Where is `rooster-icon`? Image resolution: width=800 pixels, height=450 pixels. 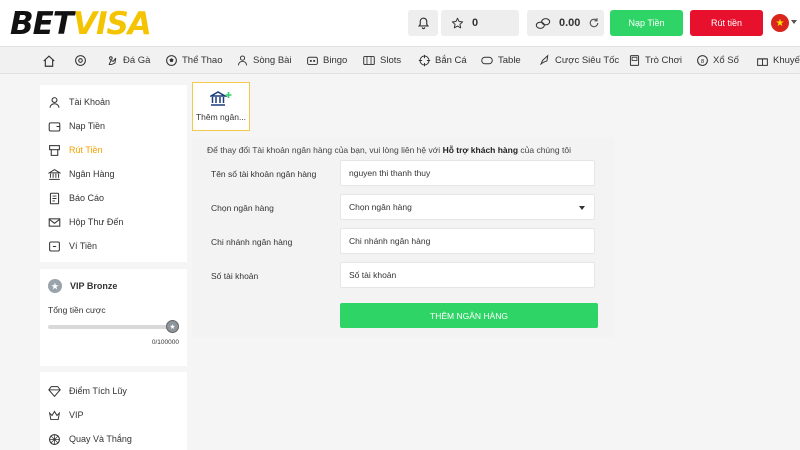 rooster-icon is located at coordinates (112, 61).